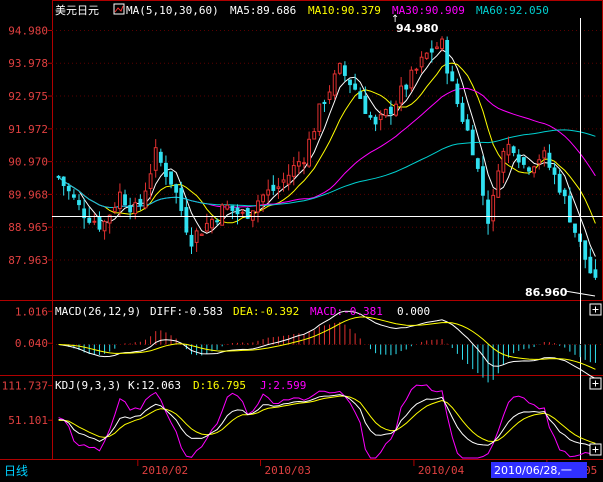  What do you see at coordinates (441, 470) in the screenshot?
I see `date-tick-label: 2010/04` at bounding box center [441, 470].